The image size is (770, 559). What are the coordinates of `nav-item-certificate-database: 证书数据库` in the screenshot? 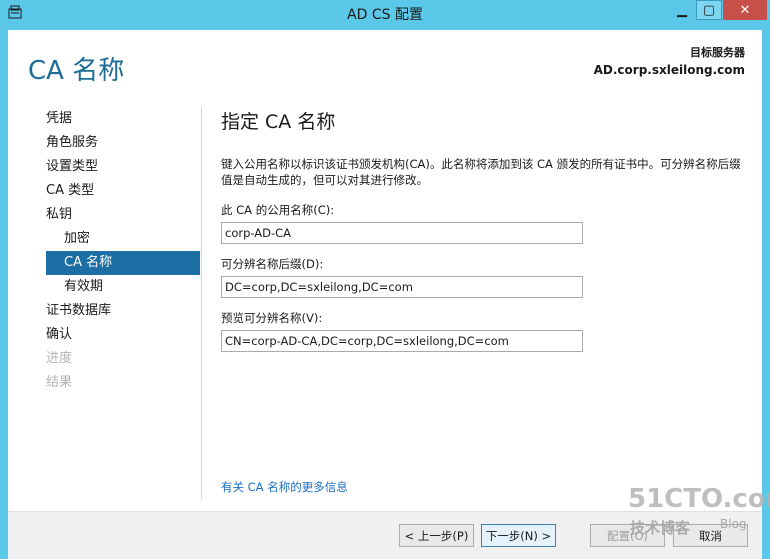 It's located at (123, 311).